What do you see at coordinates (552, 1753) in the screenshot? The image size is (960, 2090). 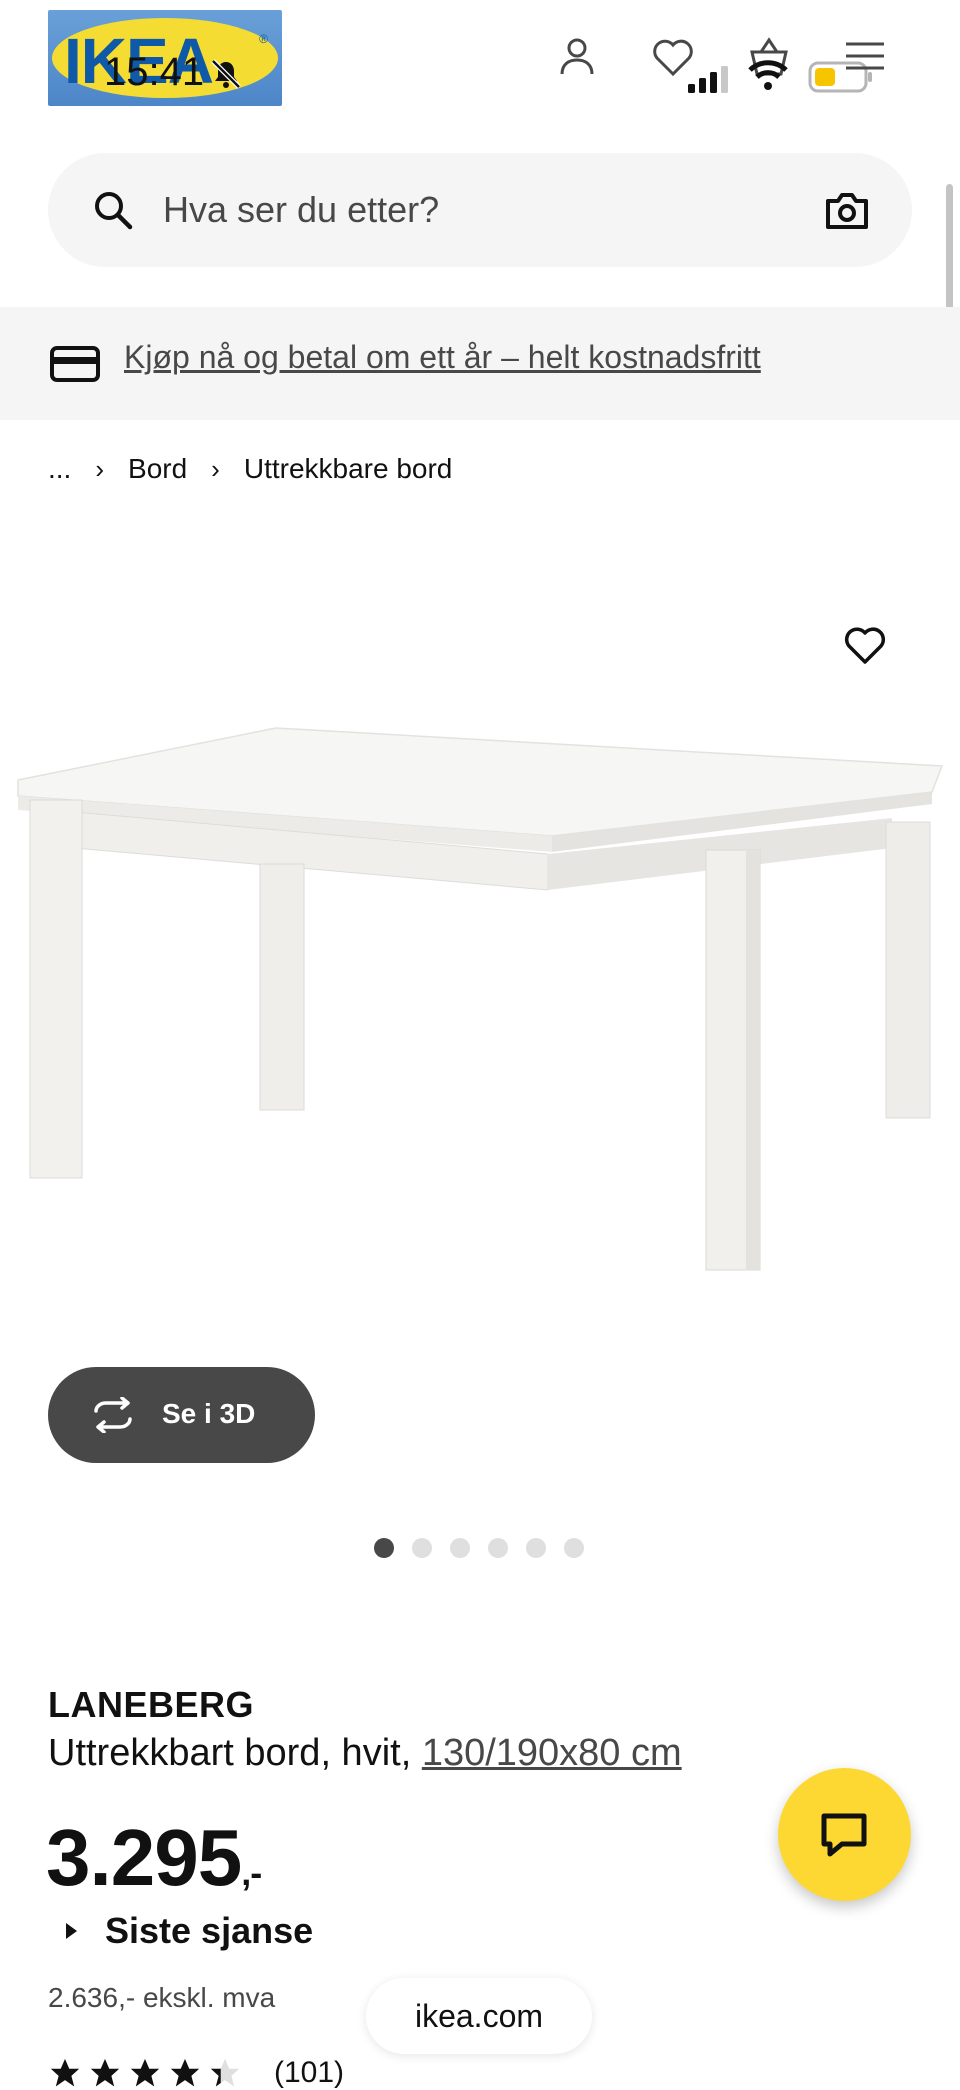 I see `product-size-link: 130/190x80 cm` at bounding box center [552, 1753].